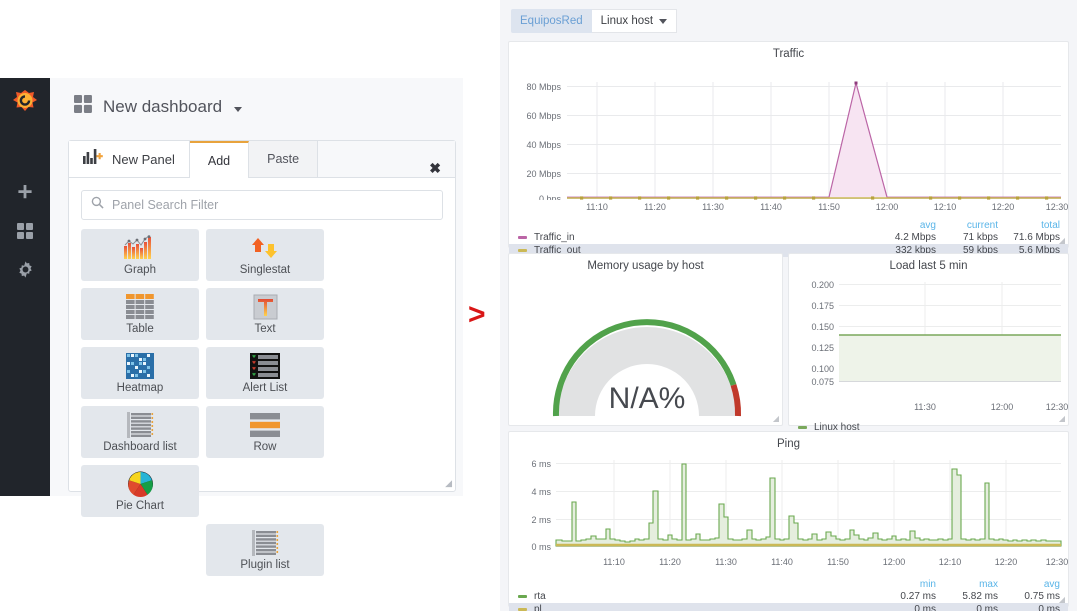  I want to click on panel-title: Ping, so click(788, 444).